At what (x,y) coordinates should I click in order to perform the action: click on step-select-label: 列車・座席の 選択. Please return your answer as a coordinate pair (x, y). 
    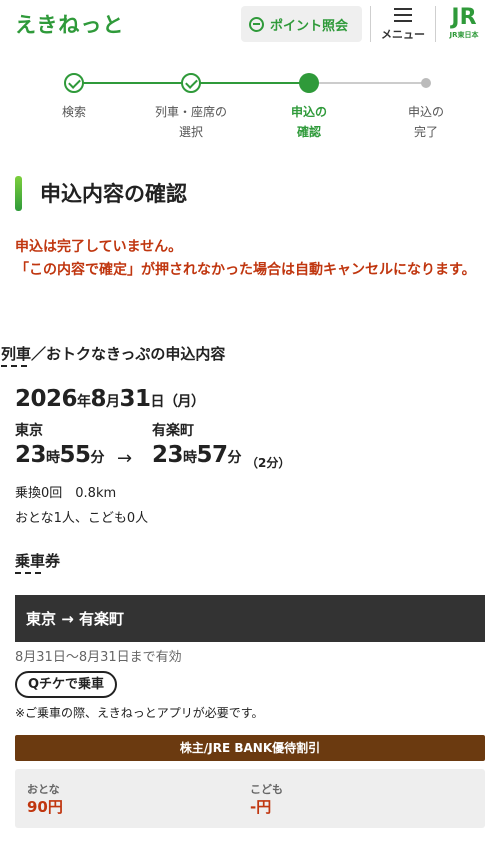
    Looking at the image, I should click on (190, 122).